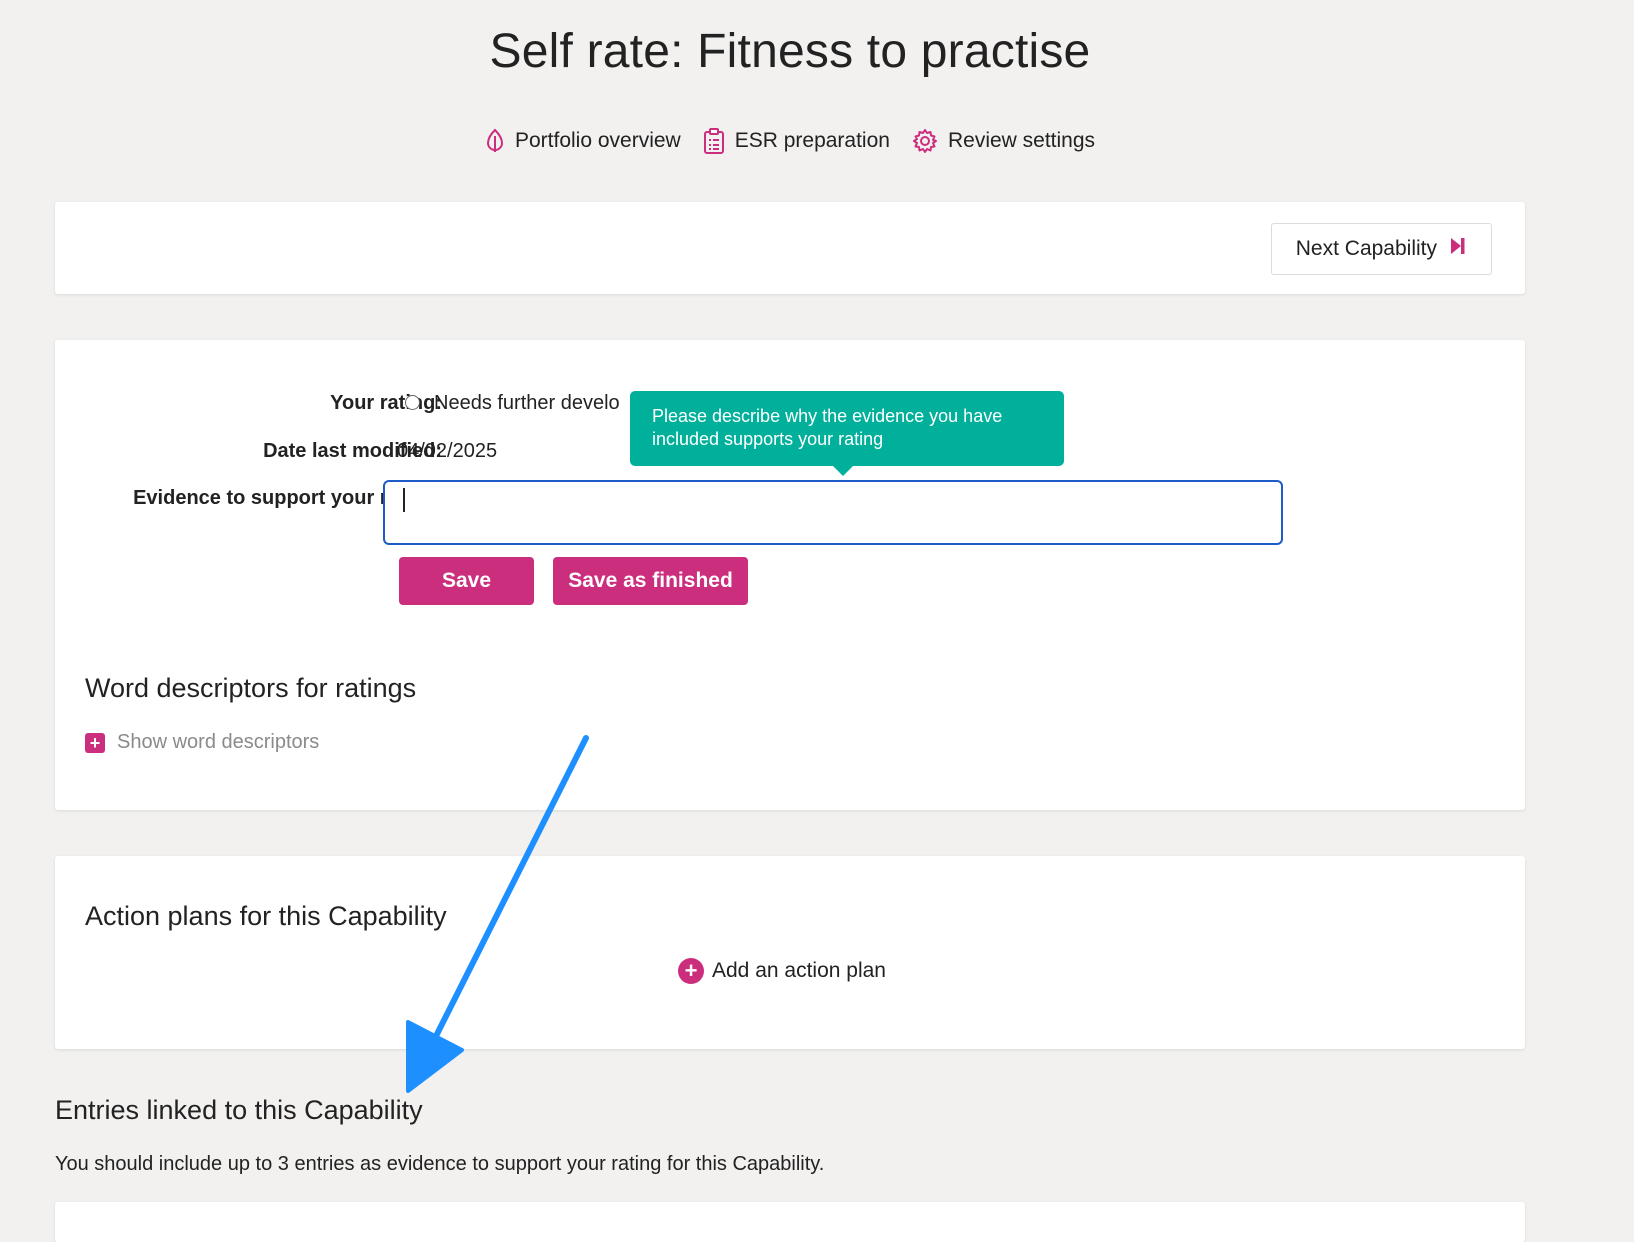 The height and width of the screenshot is (1242, 1634). What do you see at coordinates (466, 581) in the screenshot?
I see `save-button: Save` at bounding box center [466, 581].